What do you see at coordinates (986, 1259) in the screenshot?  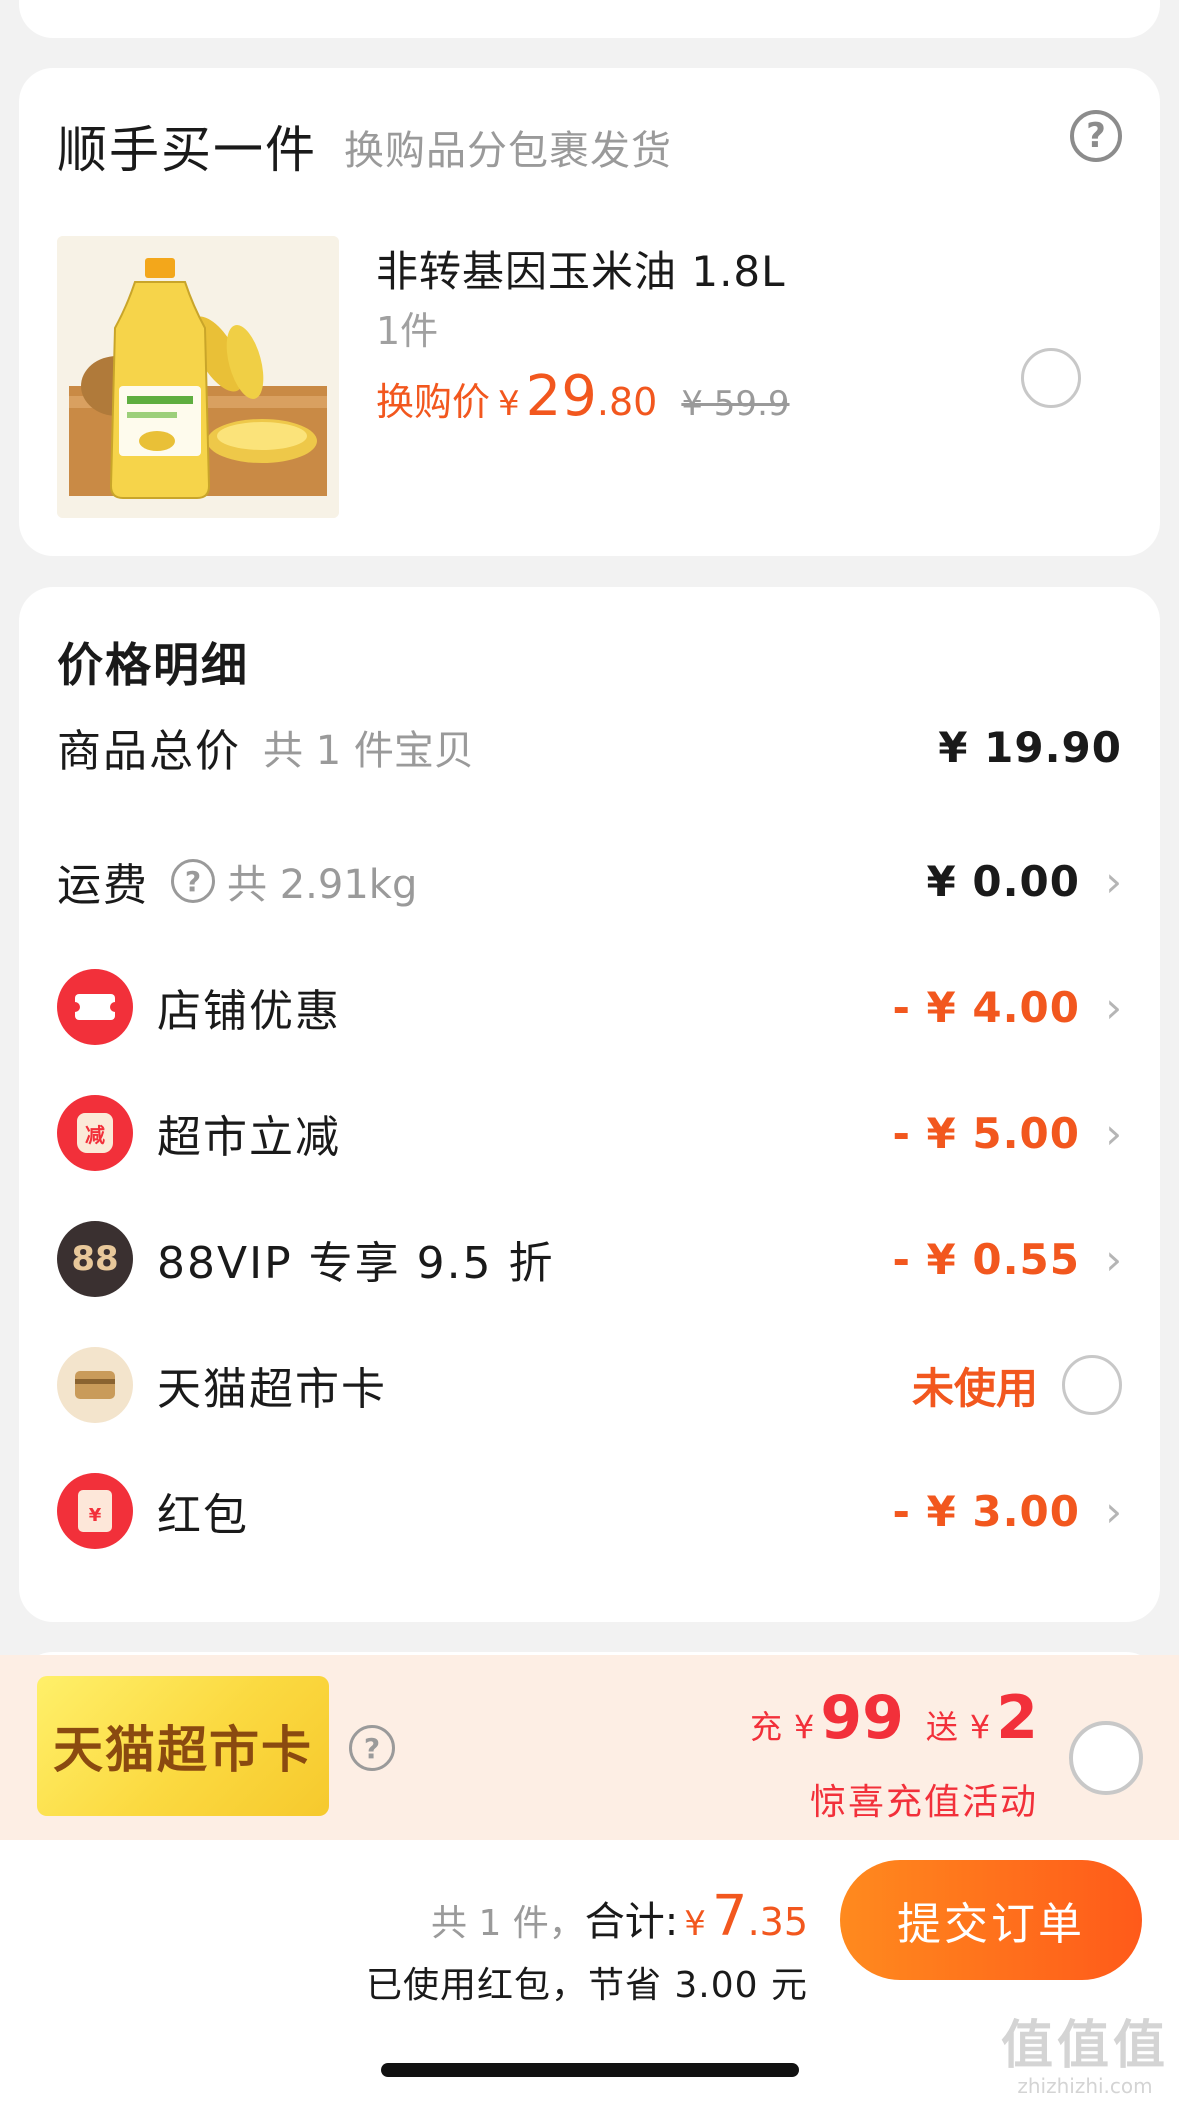 I see `discount-value: - ¥ 0.55` at bounding box center [986, 1259].